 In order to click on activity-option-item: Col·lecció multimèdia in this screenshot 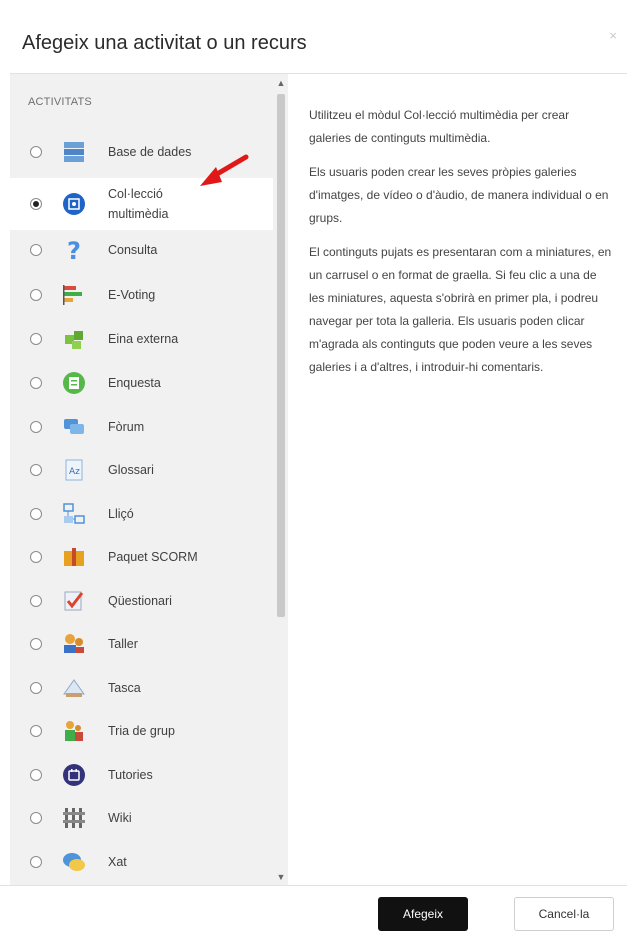, I will do `click(141, 204)`.